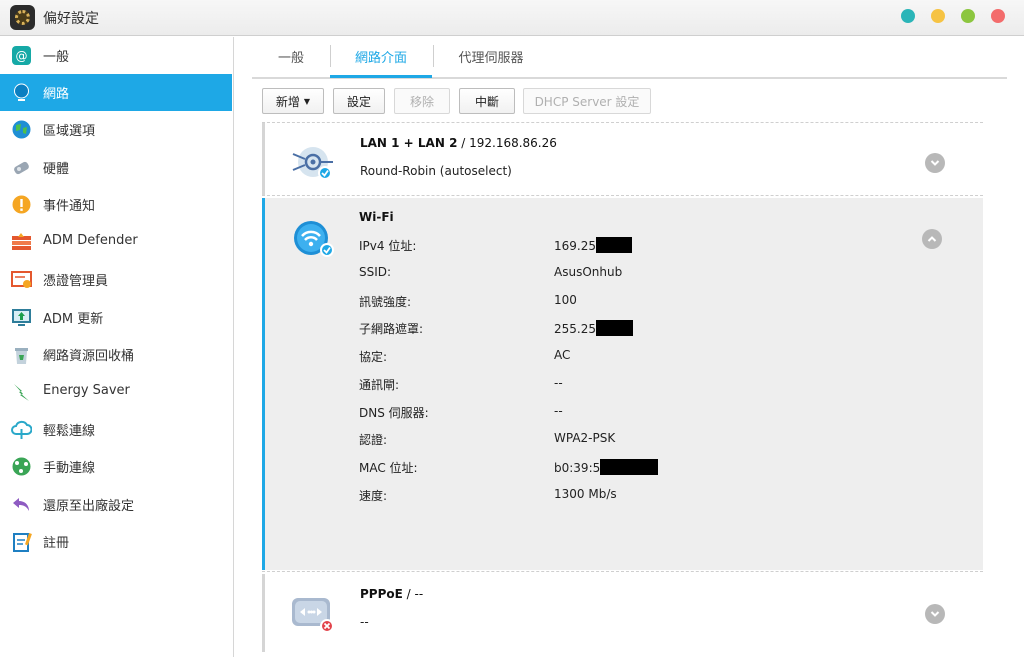 The height and width of the screenshot is (657, 1024). What do you see at coordinates (21, 279) in the screenshot?
I see `certificate-icon` at bounding box center [21, 279].